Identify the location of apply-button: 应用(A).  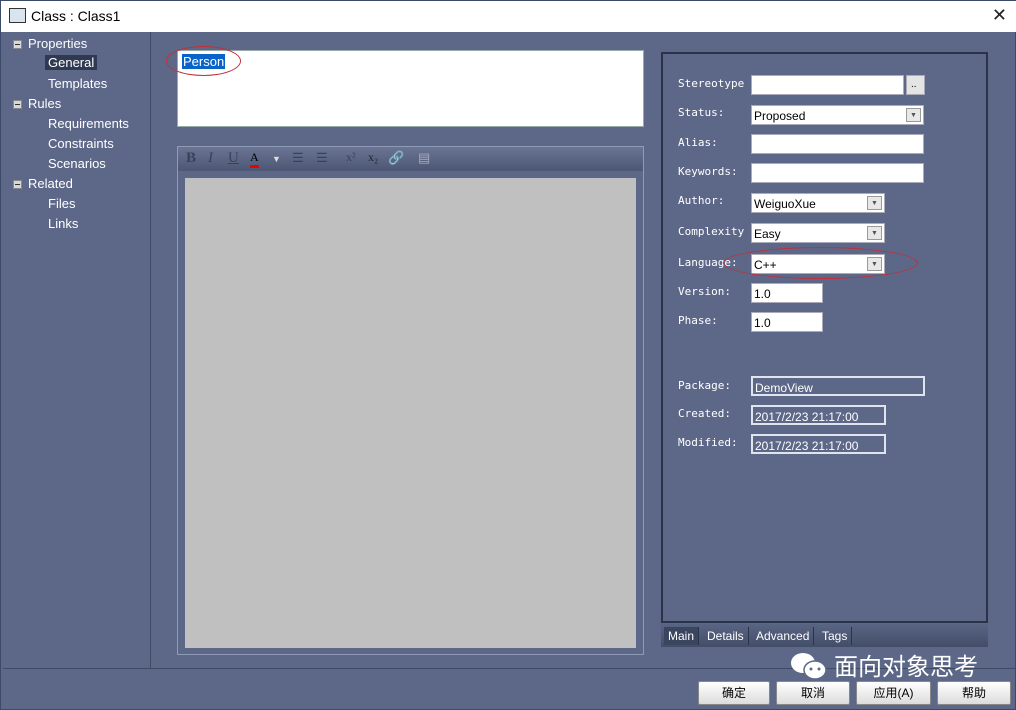
(893, 693).